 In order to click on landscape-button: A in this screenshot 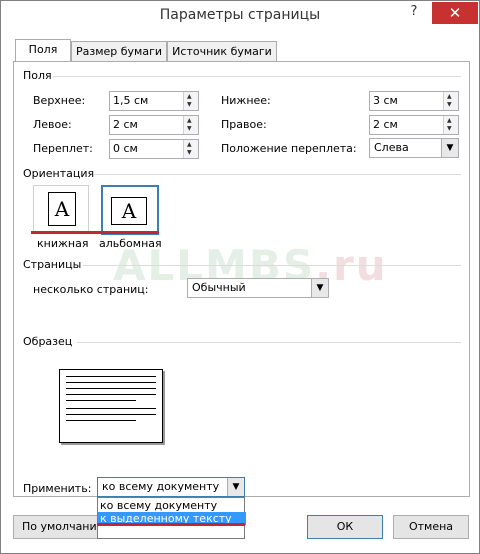, I will do `click(130, 210)`.